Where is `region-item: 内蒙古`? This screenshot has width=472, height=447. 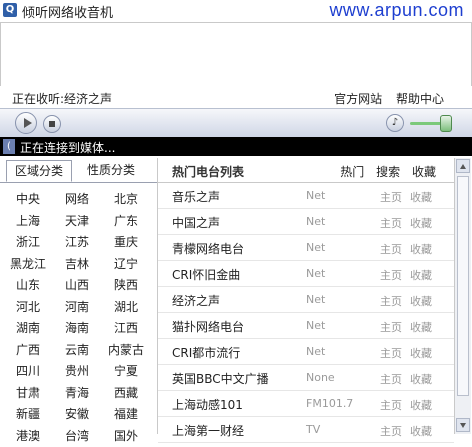 region-item: 内蒙古 is located at coordinates (126, 351).